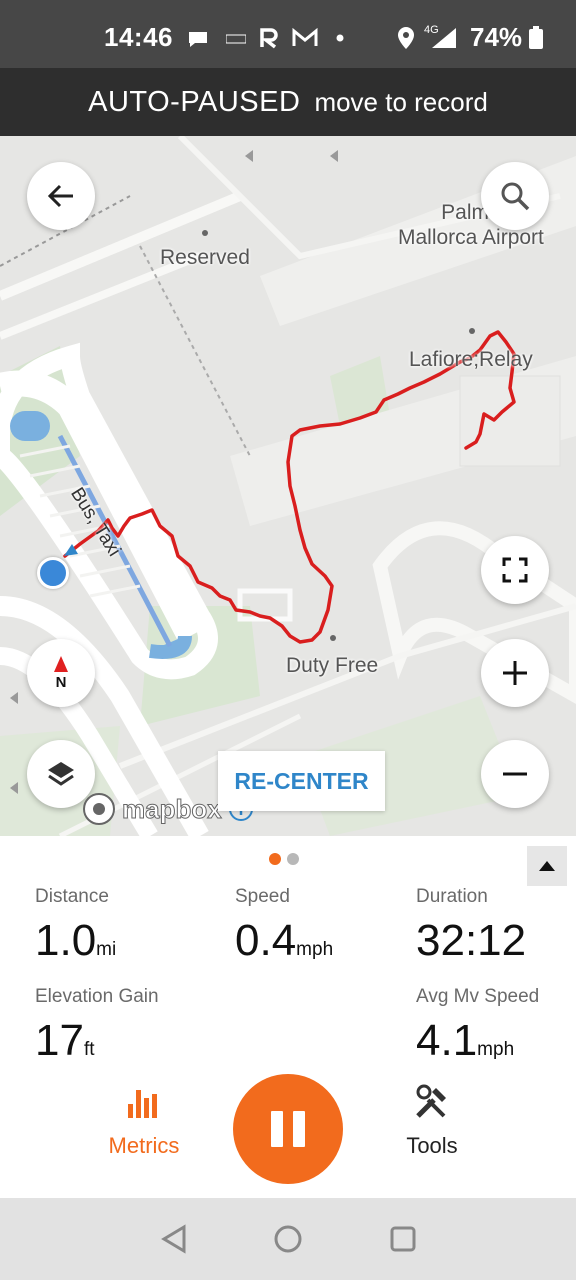 The width and height of the screenshot is (576, 1280). I want to click on caret-up-icon, so click(547, 866).